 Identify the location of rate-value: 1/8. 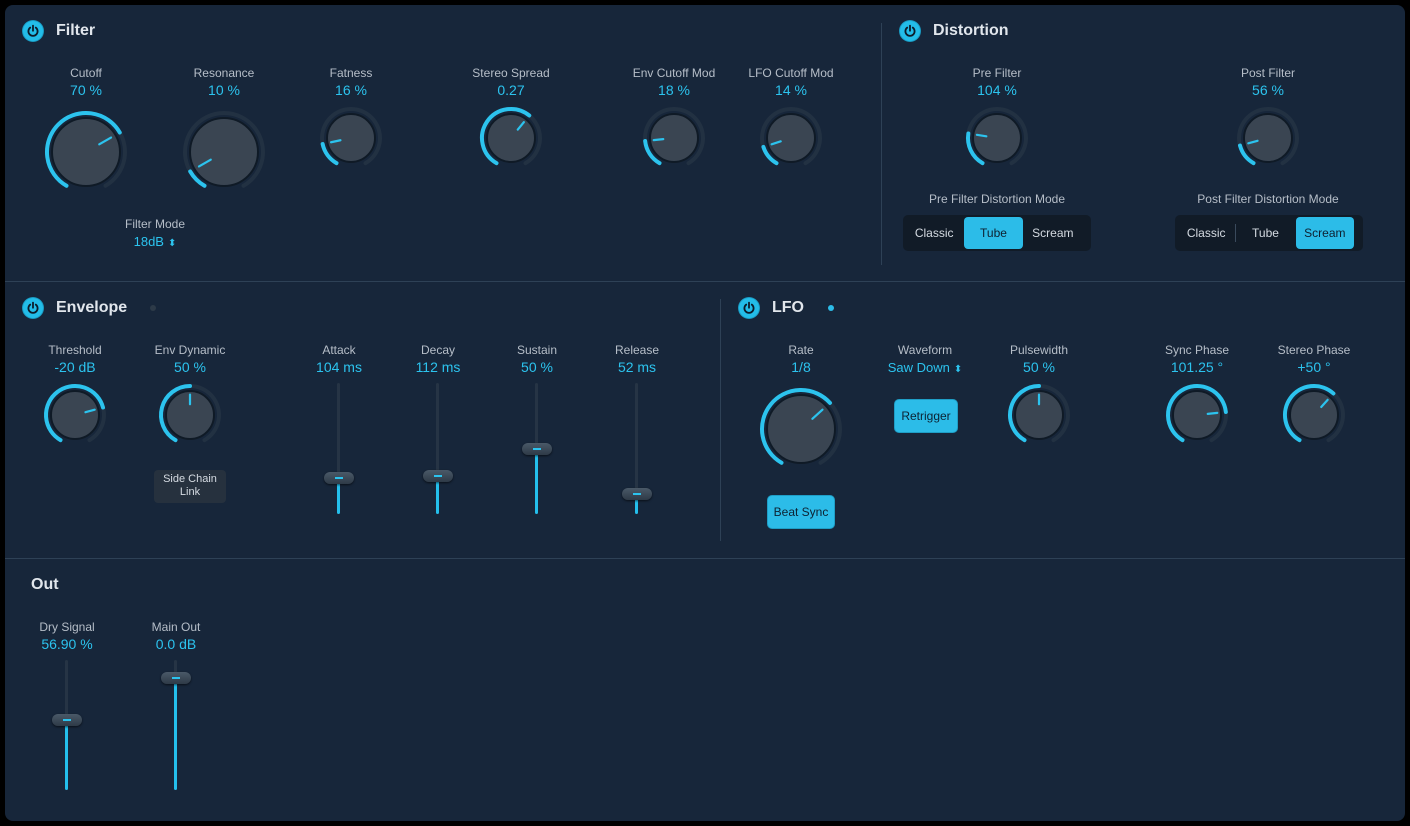
(801, 367).